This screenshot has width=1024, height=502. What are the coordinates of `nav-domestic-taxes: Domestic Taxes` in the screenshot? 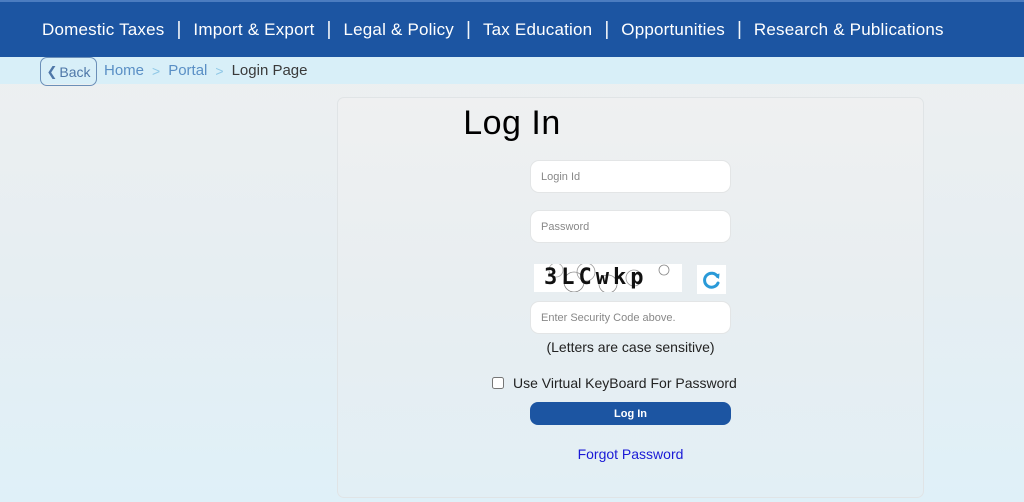 It's located at (103, 30).